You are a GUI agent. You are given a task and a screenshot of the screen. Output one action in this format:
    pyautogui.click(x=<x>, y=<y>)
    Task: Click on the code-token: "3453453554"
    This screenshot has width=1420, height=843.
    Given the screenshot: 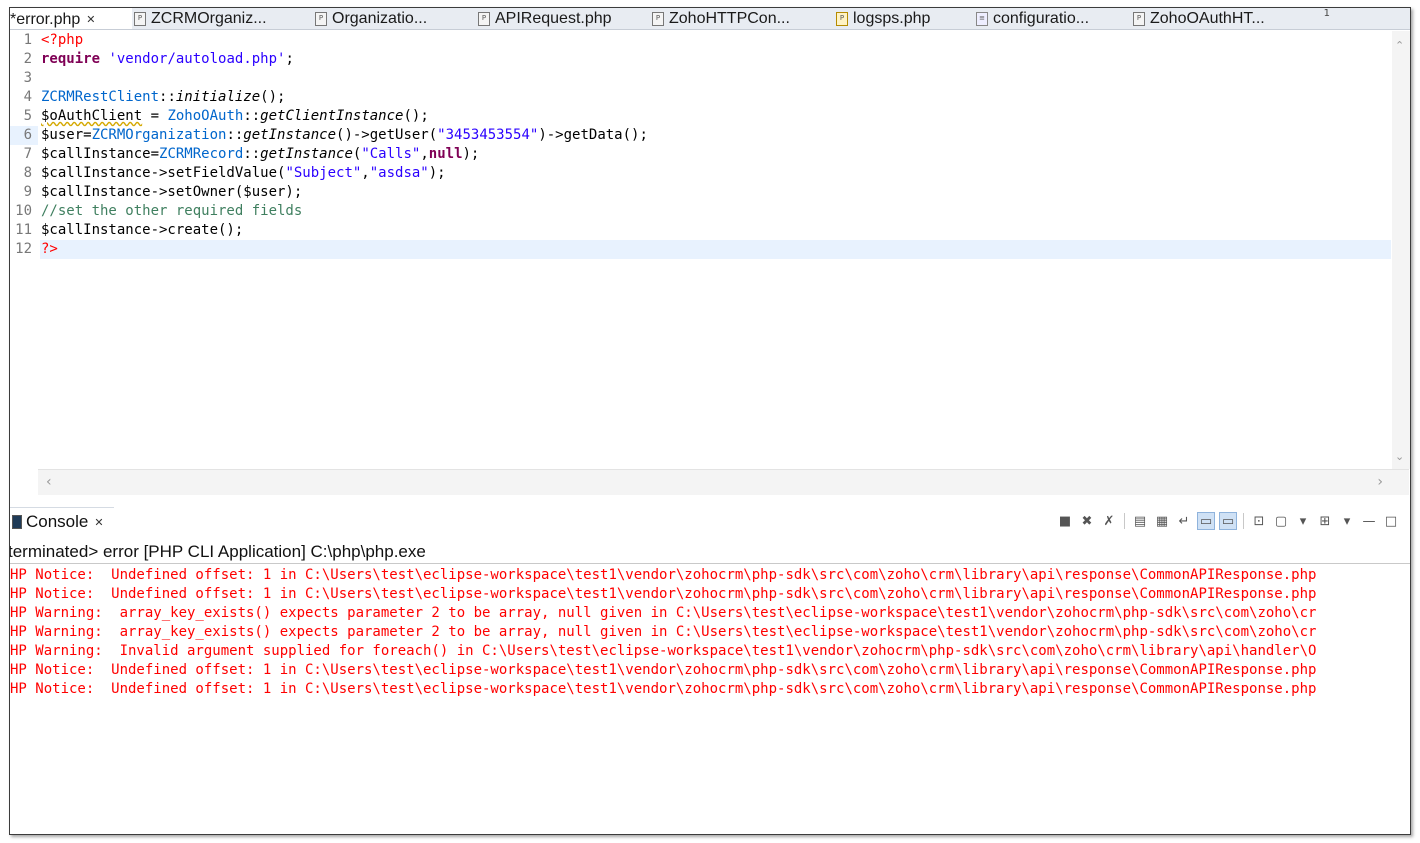 What is the action you would take?
    pyautogui.click(x=488, y=135)
    